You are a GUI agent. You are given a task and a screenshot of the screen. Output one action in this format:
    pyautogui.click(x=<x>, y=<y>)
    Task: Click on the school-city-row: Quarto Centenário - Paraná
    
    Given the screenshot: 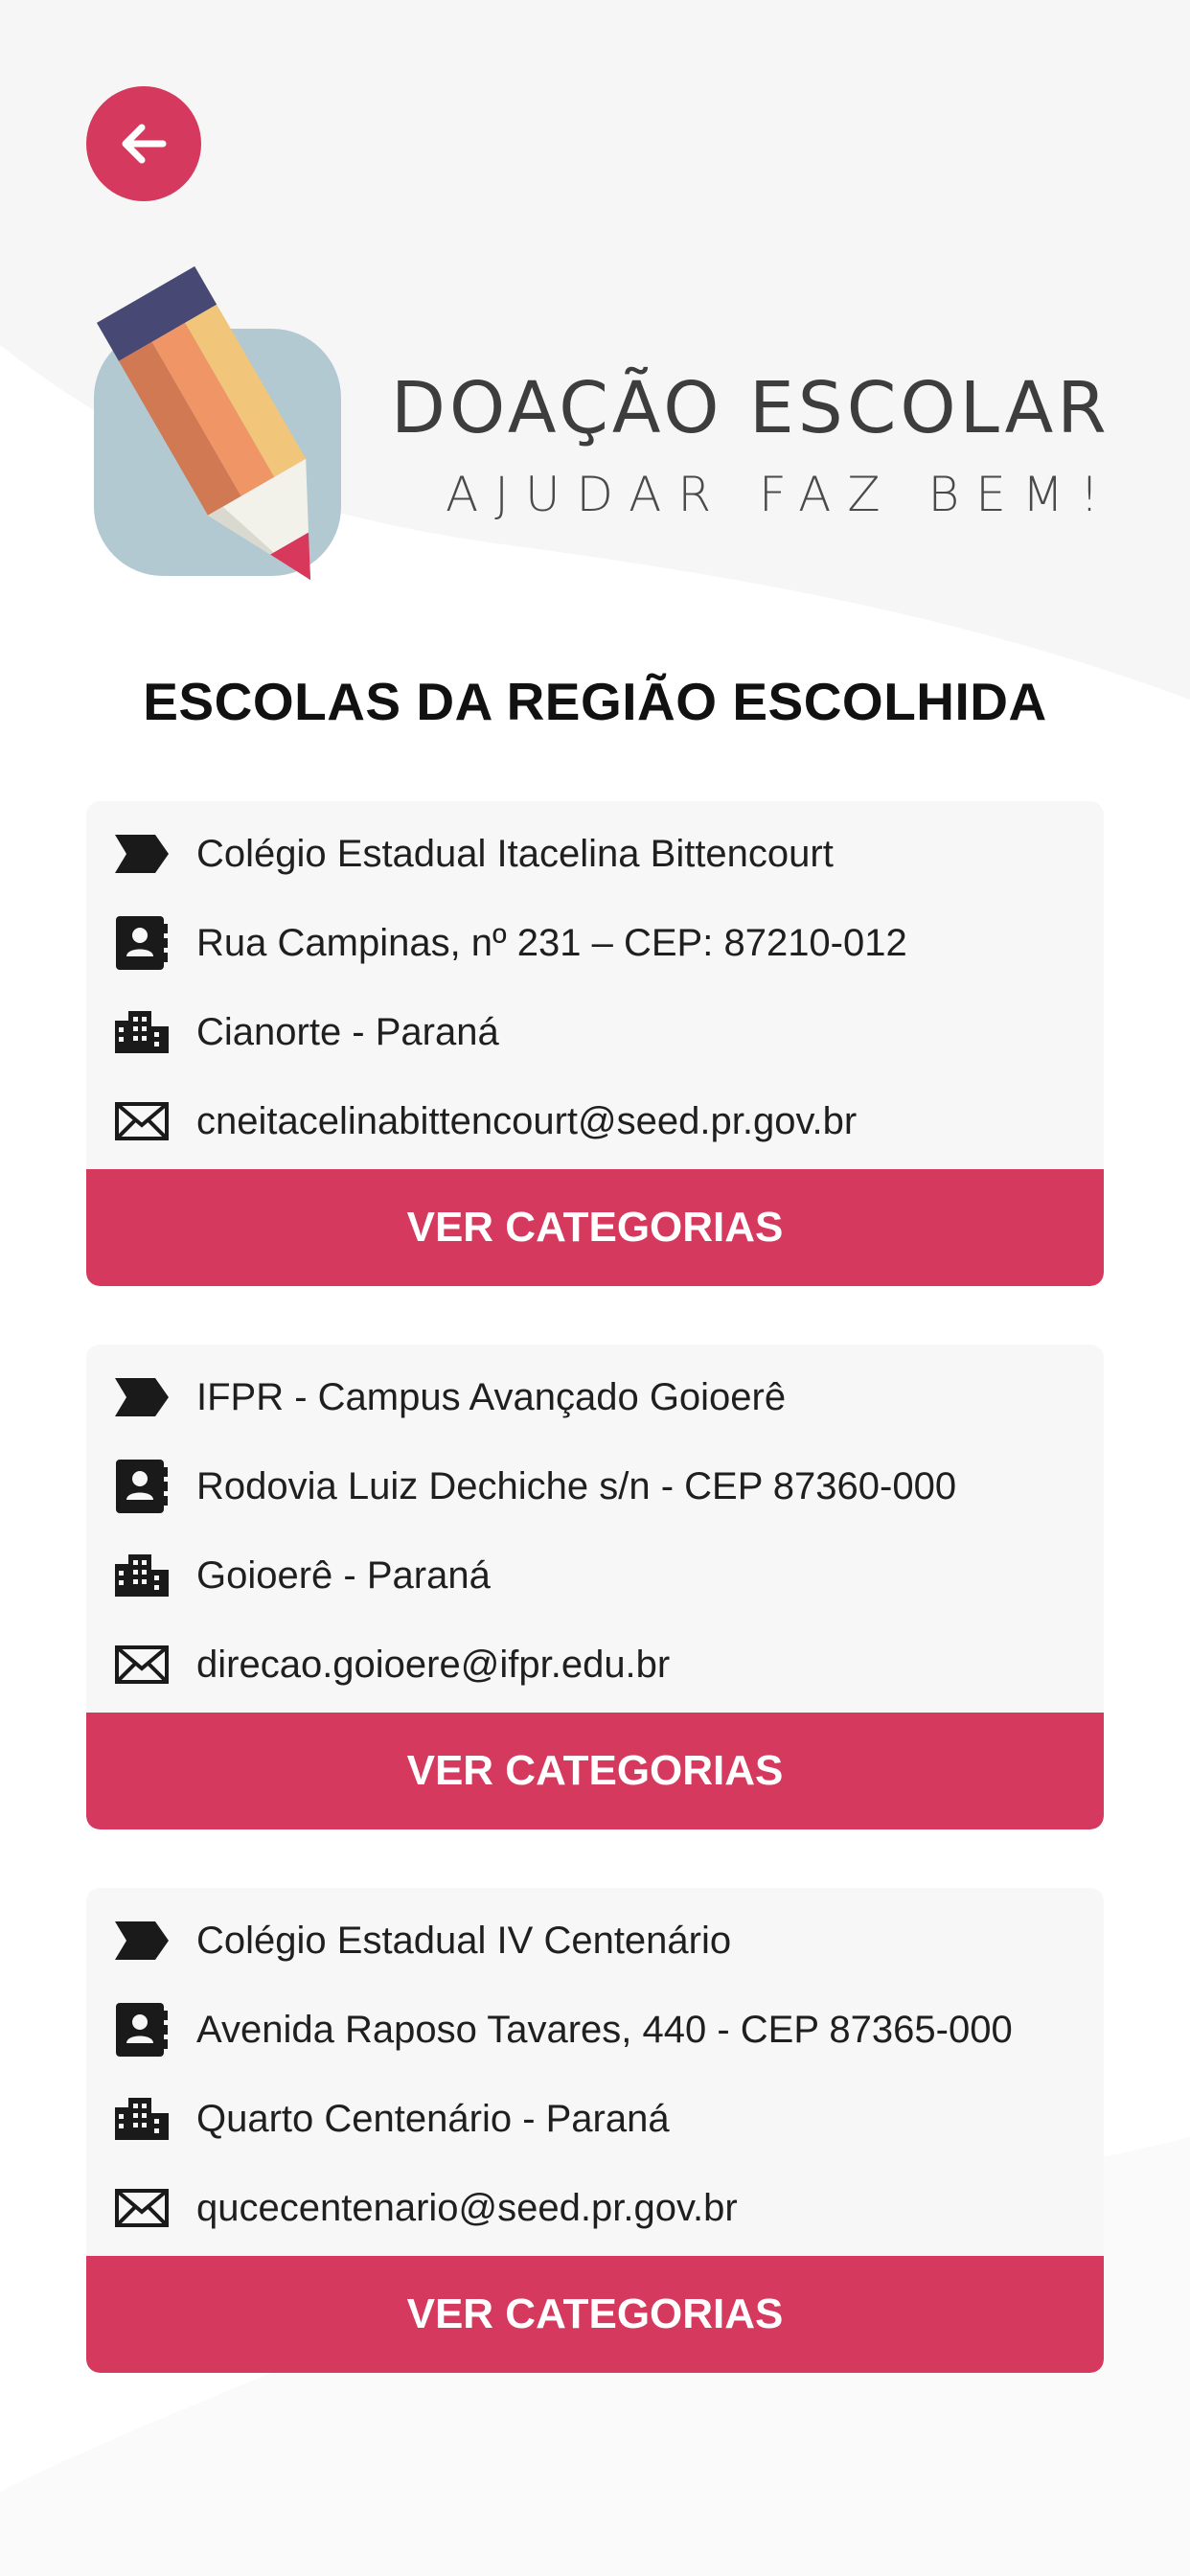 What is the action you would take?
    pyautogui.click(x=391, y=2118)
    